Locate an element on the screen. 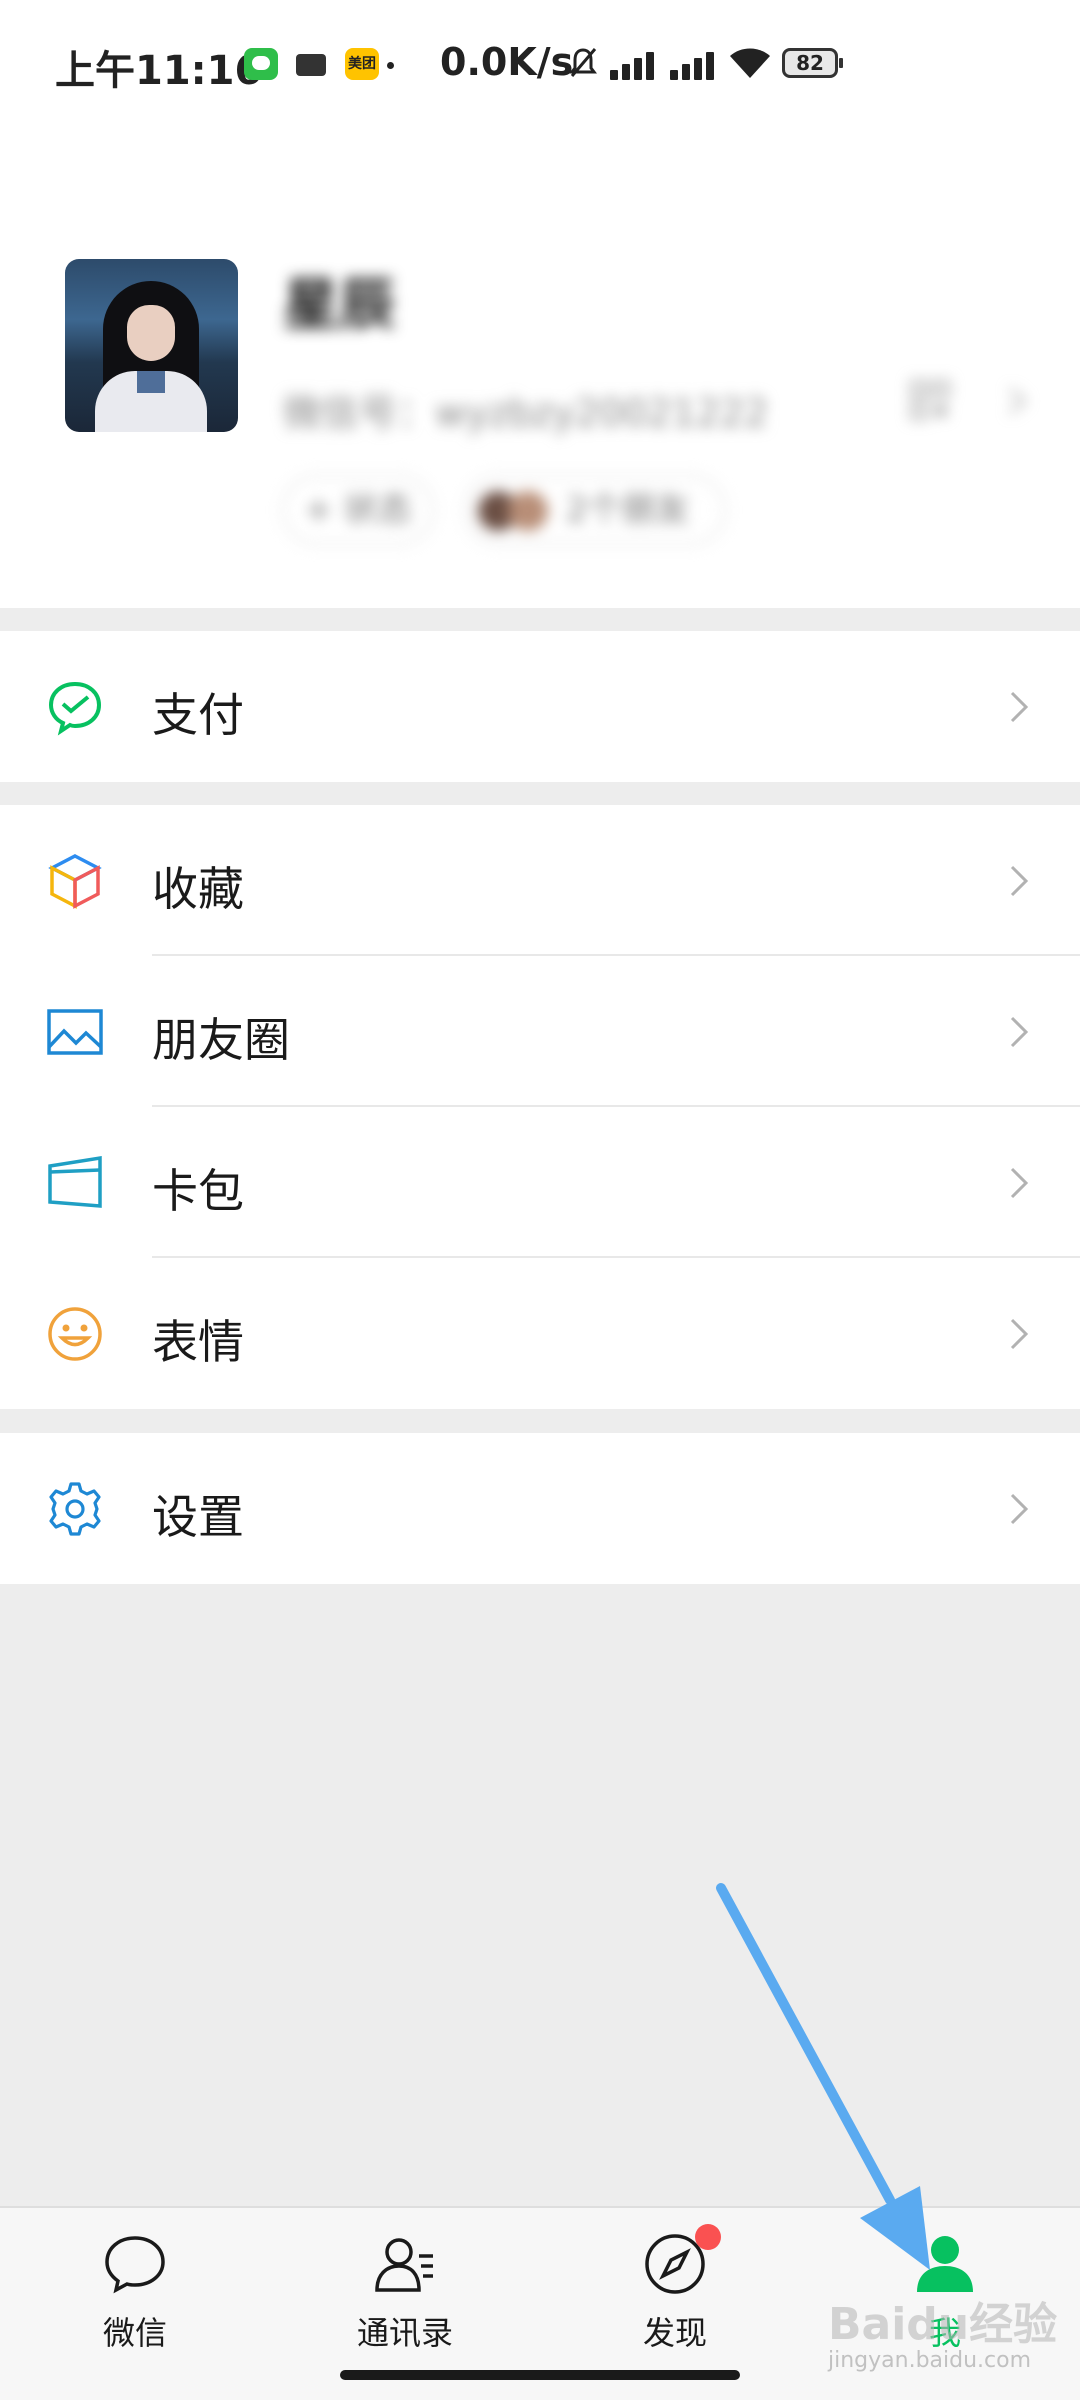  menu-item-moments: 朋友圈 is located at coordinates (540, 1031).